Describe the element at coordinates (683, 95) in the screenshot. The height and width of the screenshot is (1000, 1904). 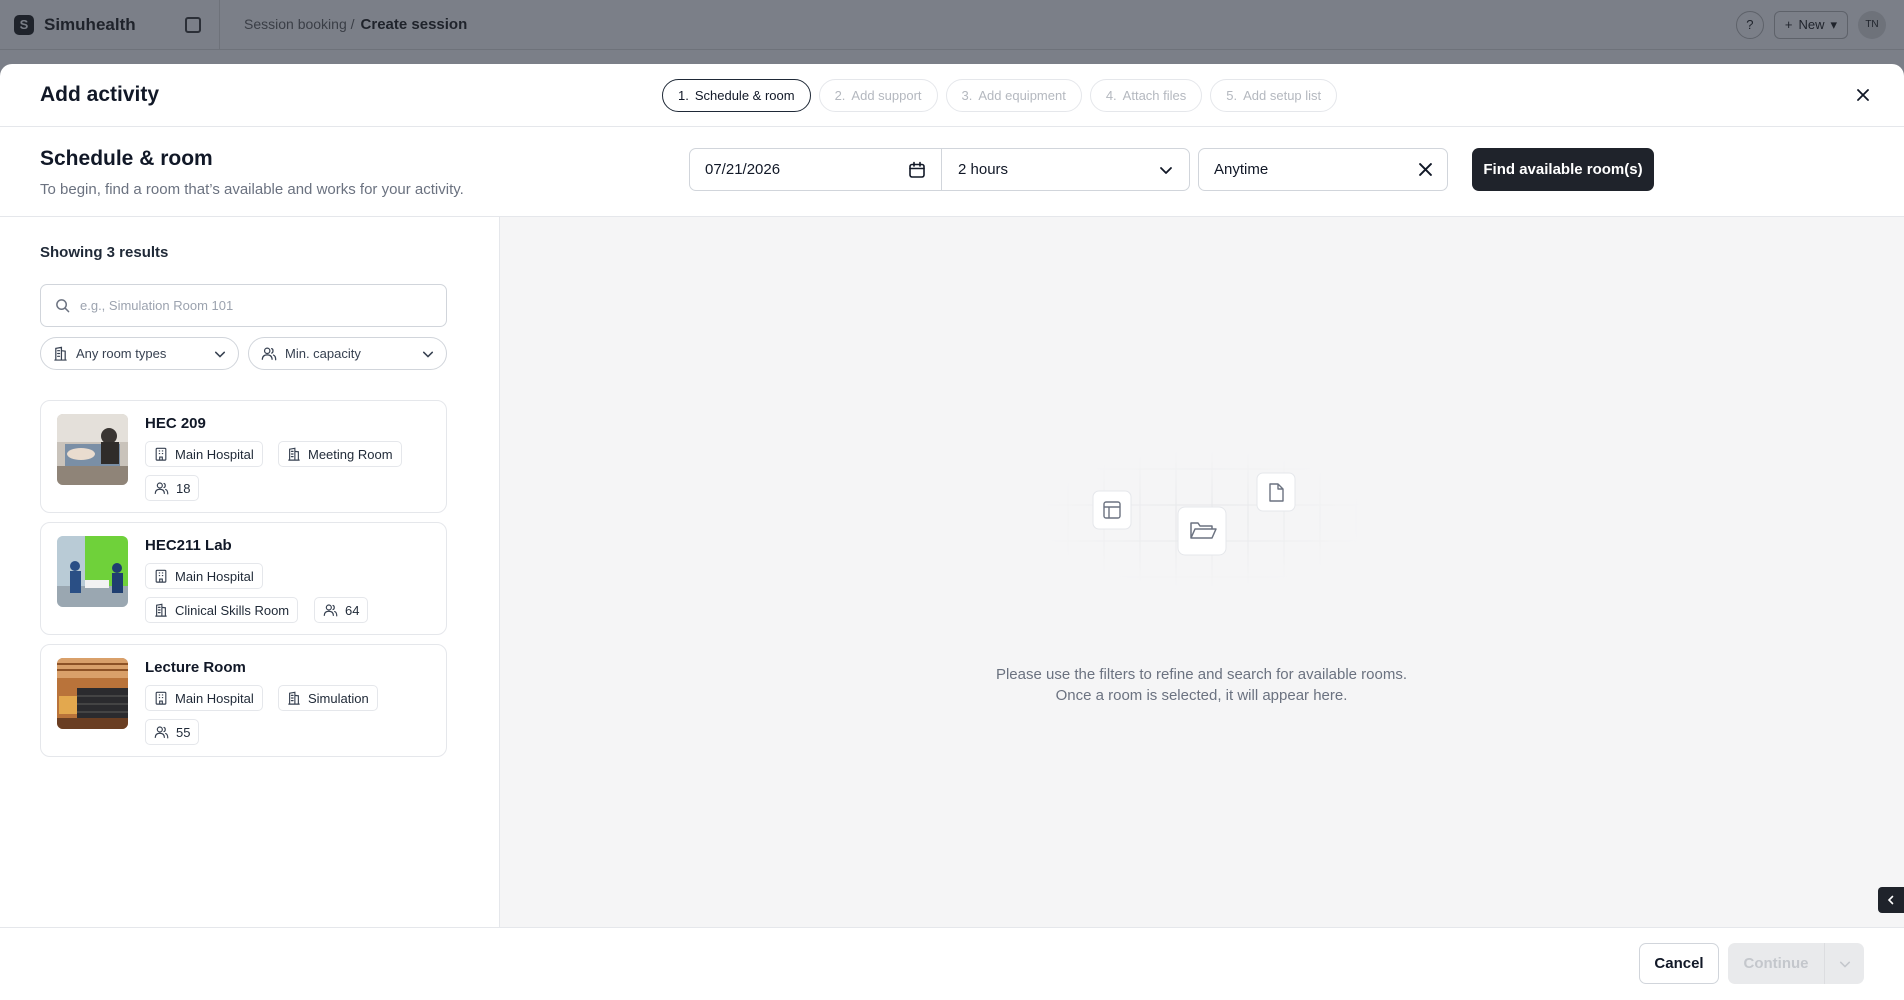
I see `step-number: 1.` at that location.